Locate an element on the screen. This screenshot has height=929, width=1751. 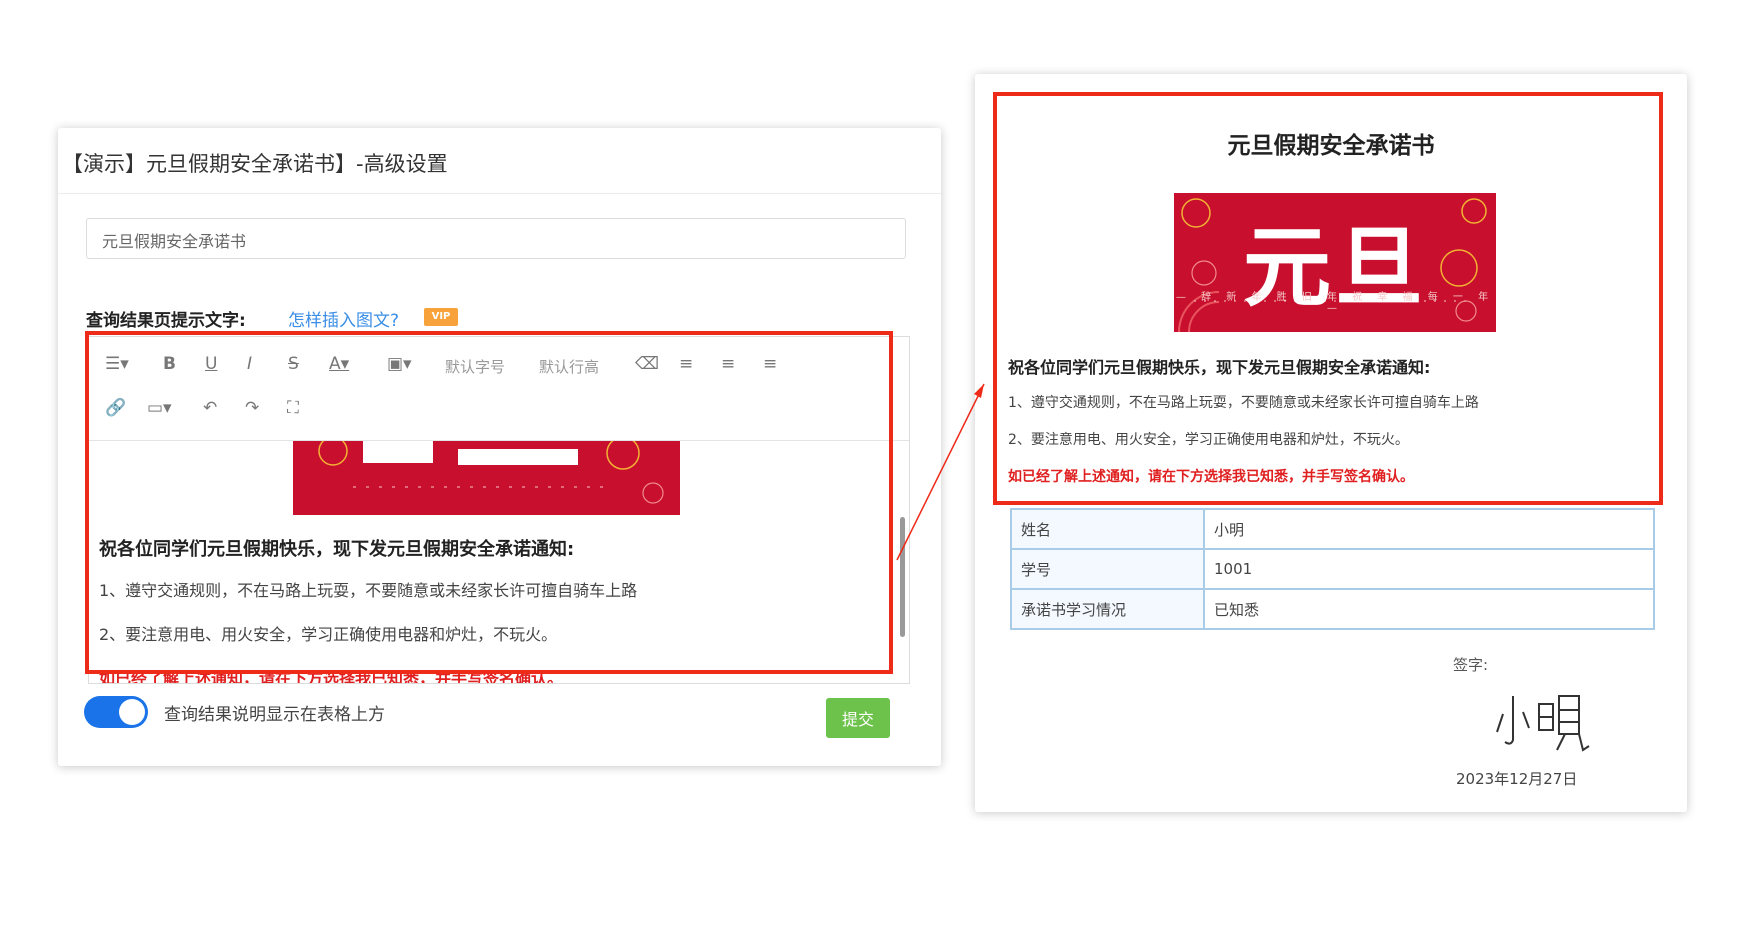
eraser-icon: ⌫ is located at coordinates (647, 364).